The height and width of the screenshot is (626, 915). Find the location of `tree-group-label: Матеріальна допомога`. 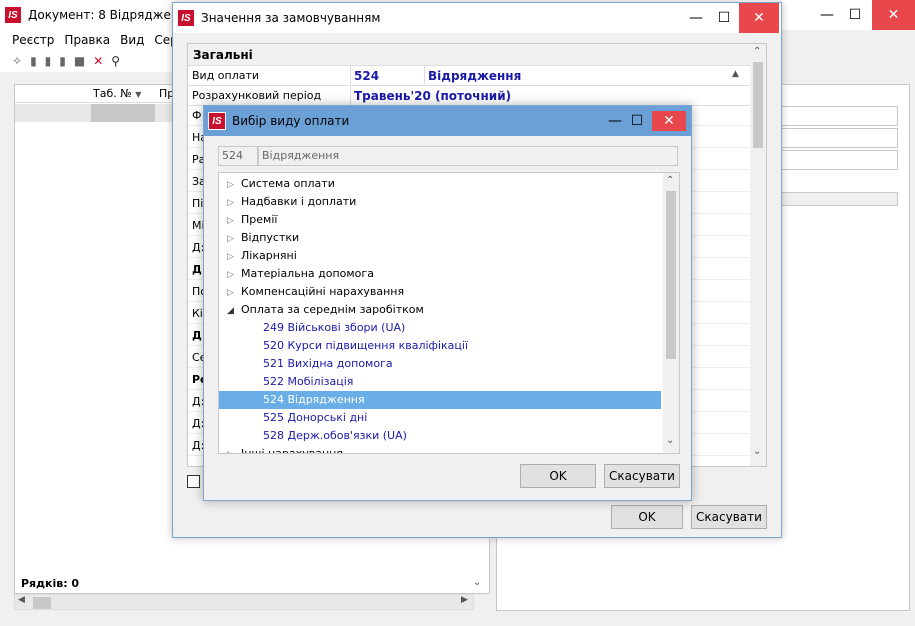

tree-group-label: Матеріальна допомога is located at coordinates (307, 273).